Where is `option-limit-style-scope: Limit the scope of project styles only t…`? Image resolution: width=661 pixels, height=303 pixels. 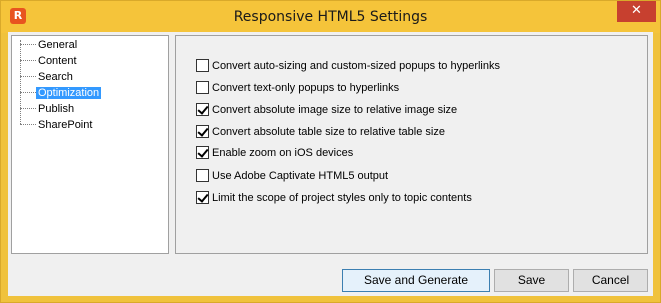 option-limit-style-scope: Limit the scope of project styles only t… is located at coordinates (334, 198).